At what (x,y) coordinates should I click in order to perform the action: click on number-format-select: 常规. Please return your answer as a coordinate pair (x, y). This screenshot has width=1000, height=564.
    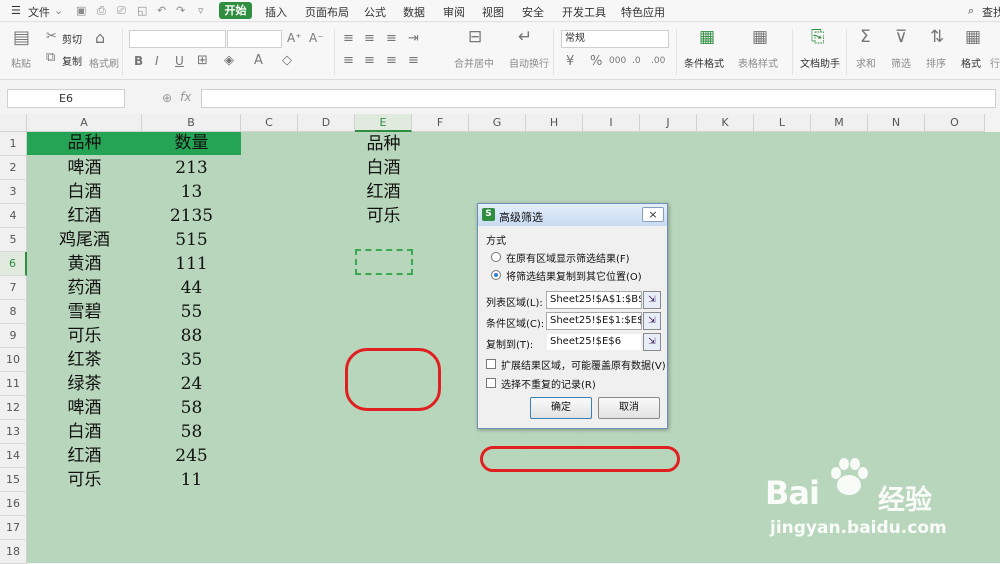
    Looking at the image, I should click on (615, 39).